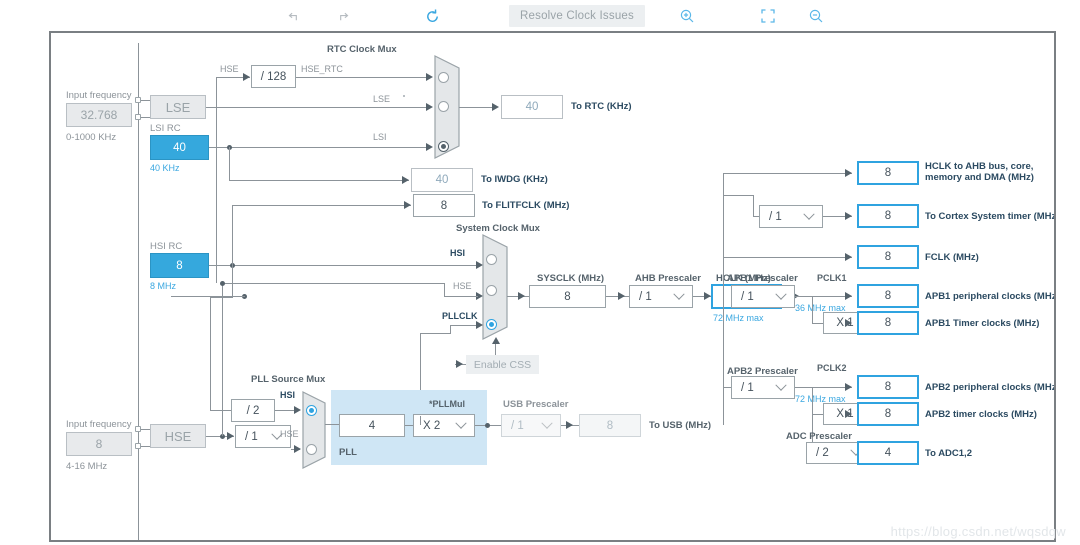 The width and height of the screenshot is (1080, 545). What do you see at coordinates (460, 316) in the screenshot?
I see `sys-mux-pllclk-label: PLLCLK` at bounding box center [460, 316].